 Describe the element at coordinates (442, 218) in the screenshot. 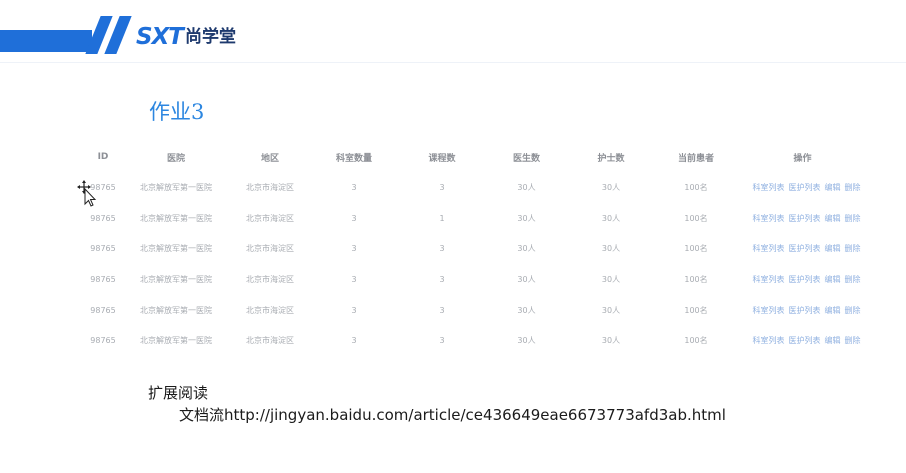

I see `cell-course-count: 1` at that location.